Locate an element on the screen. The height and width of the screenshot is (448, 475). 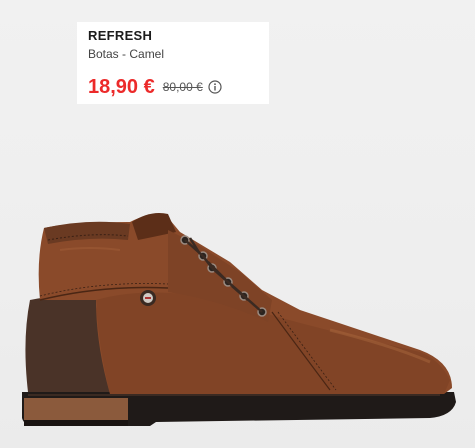
price-row: 18,90 € 80,00 € is located at coordinates (173, 87).